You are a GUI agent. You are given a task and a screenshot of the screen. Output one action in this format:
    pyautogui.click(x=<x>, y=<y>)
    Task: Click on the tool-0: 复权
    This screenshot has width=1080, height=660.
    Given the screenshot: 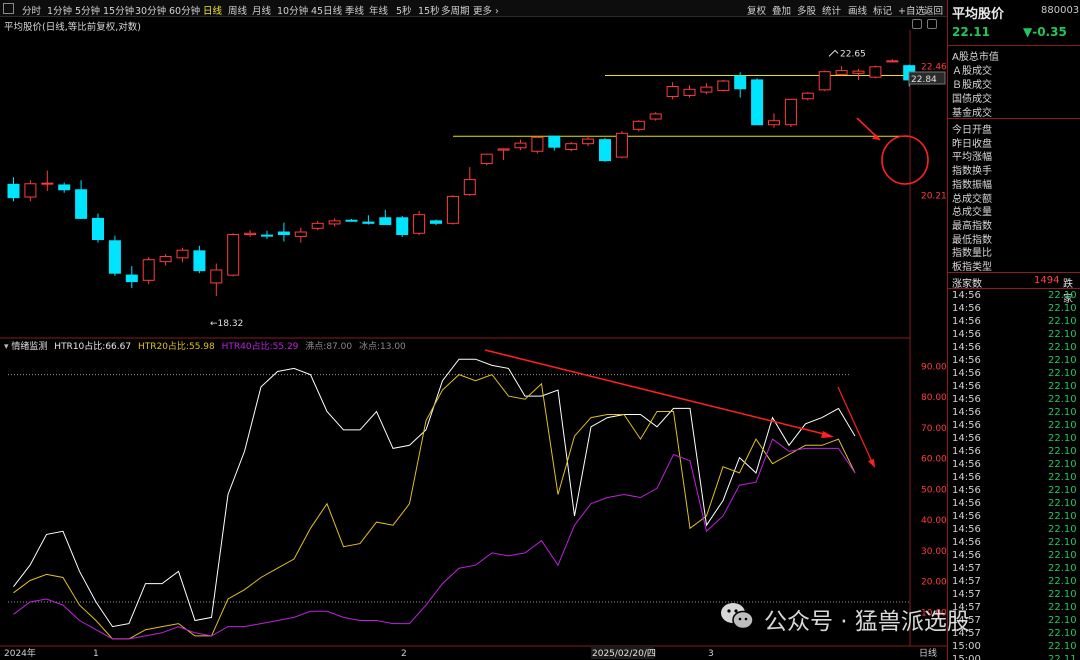 What is the action you would take?
    pyautogui.click(x=756, y=10)
    